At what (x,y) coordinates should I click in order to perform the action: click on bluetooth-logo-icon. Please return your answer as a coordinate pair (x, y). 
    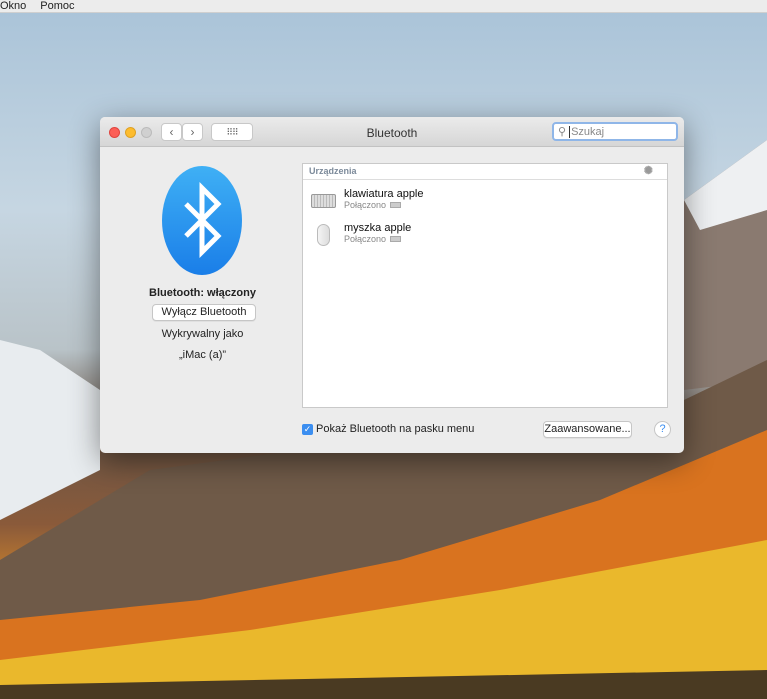
    Looking at the image, I should click on (202, 220).